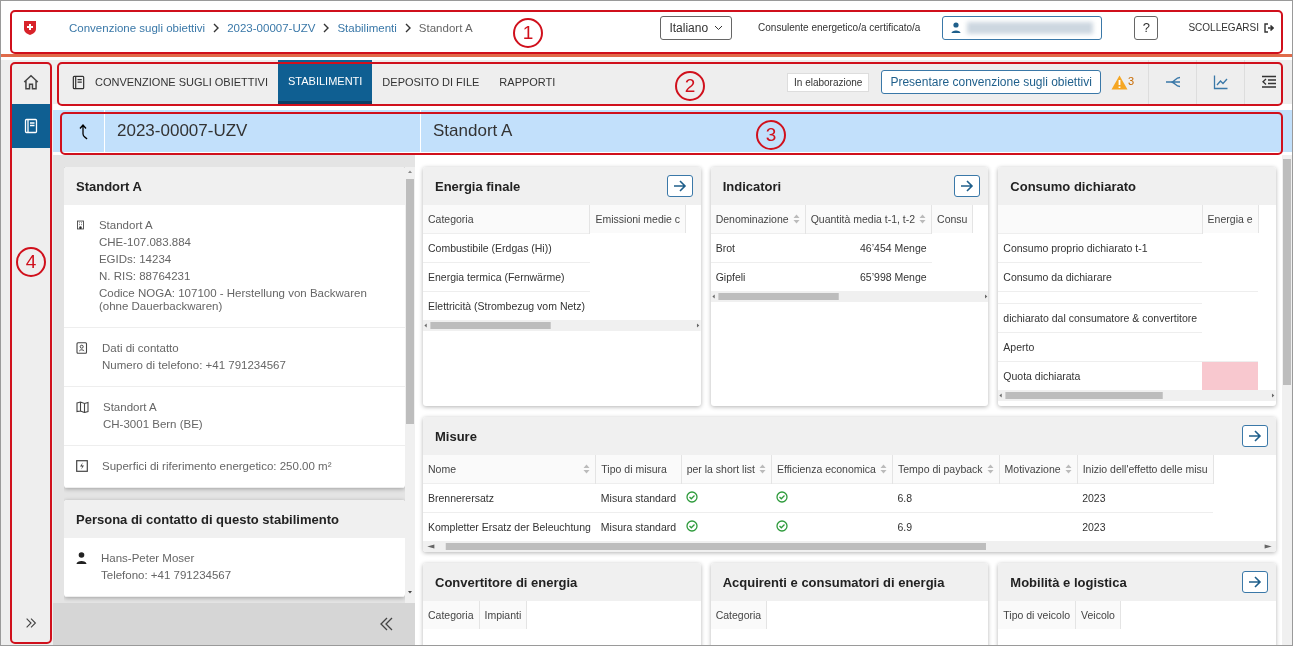 This screenshot has width=1293, height=646. I want to click on double-chevron-right-icon, so click(31, 623).